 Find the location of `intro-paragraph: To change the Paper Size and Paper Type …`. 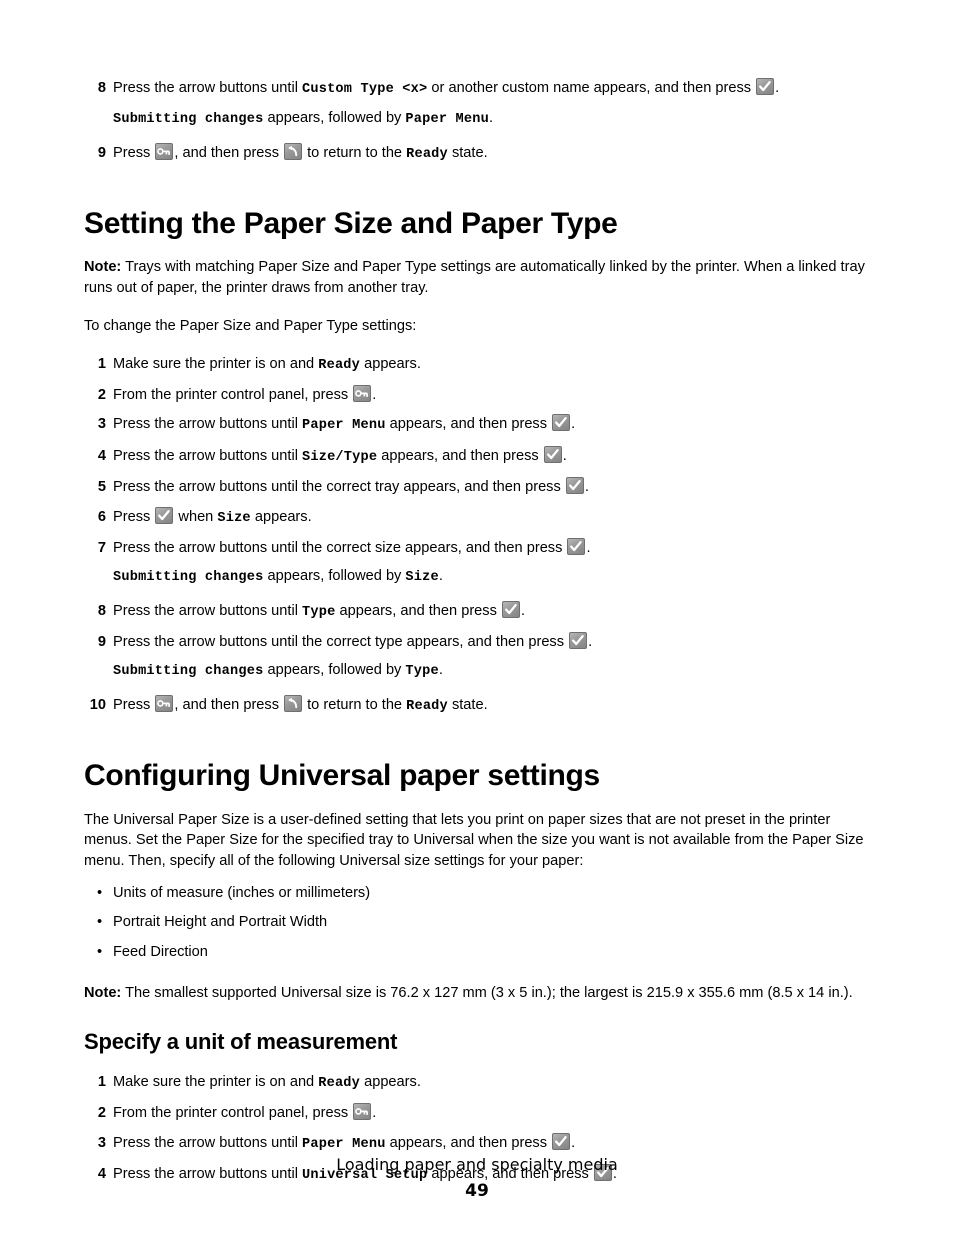

intro-paragraph: To change the Paper Size and Paper Type … is located at coordinates (250, 325).